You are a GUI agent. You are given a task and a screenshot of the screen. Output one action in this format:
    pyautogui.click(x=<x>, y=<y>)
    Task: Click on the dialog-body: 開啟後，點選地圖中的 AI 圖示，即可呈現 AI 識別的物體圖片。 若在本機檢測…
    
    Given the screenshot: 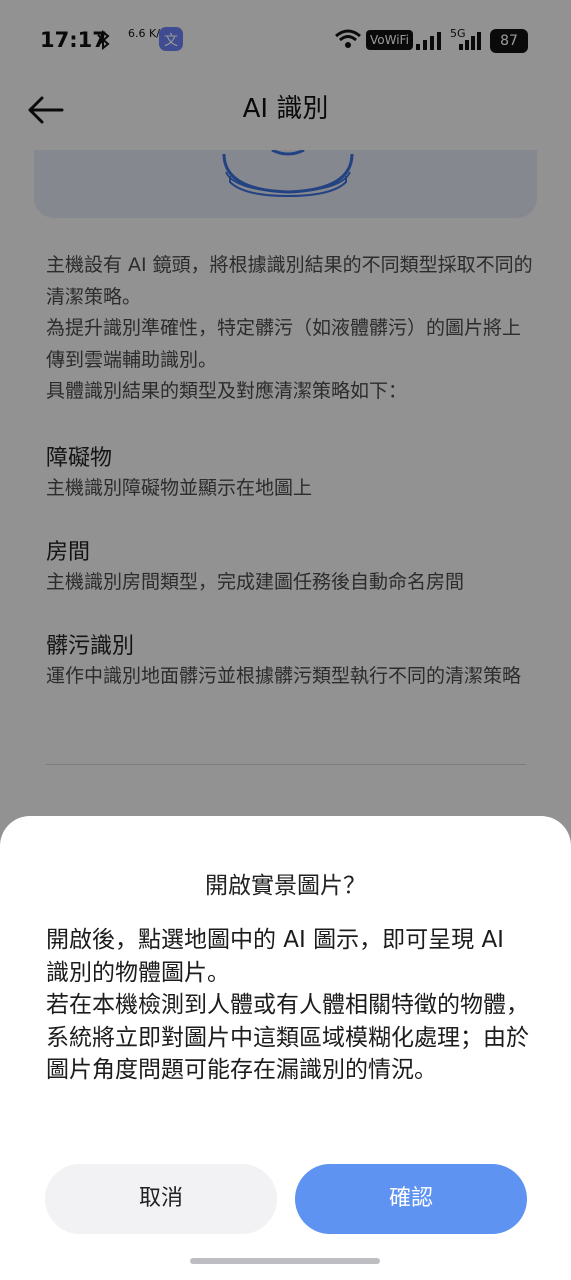 What is the action you would take?
    pyautogui.click(x=288, y=1005)
    